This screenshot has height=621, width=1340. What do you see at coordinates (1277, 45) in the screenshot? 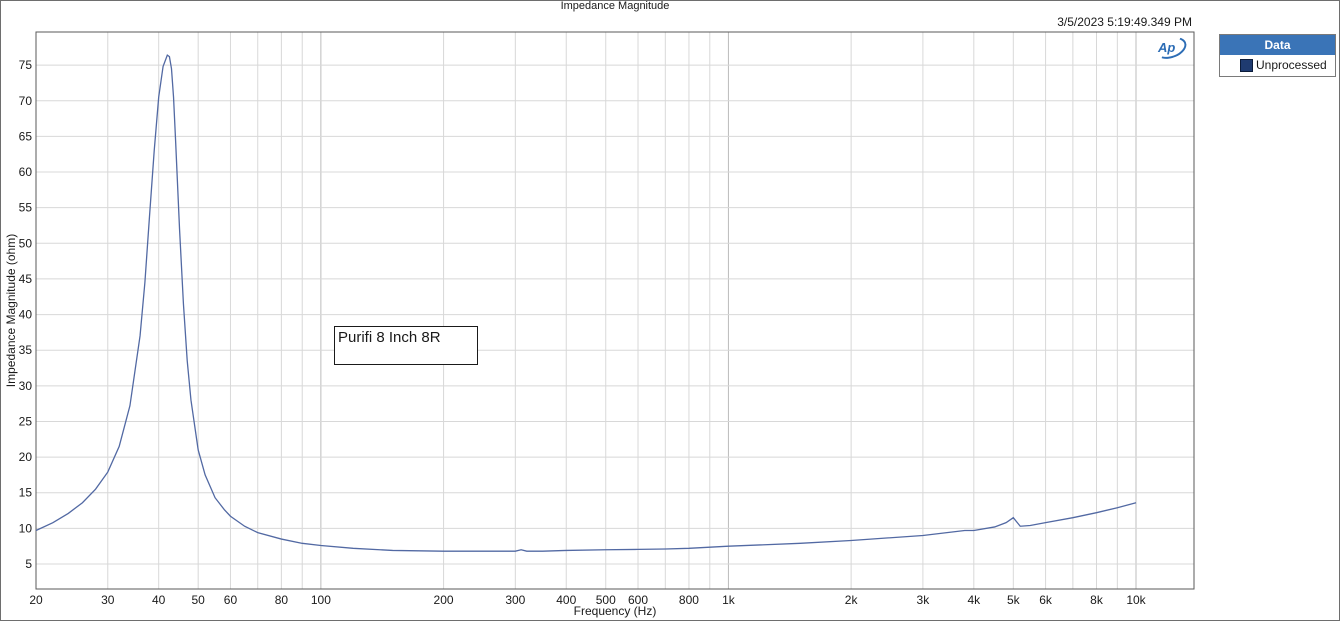
I see `legend-title: Data` at bounding box center [1277, 45].